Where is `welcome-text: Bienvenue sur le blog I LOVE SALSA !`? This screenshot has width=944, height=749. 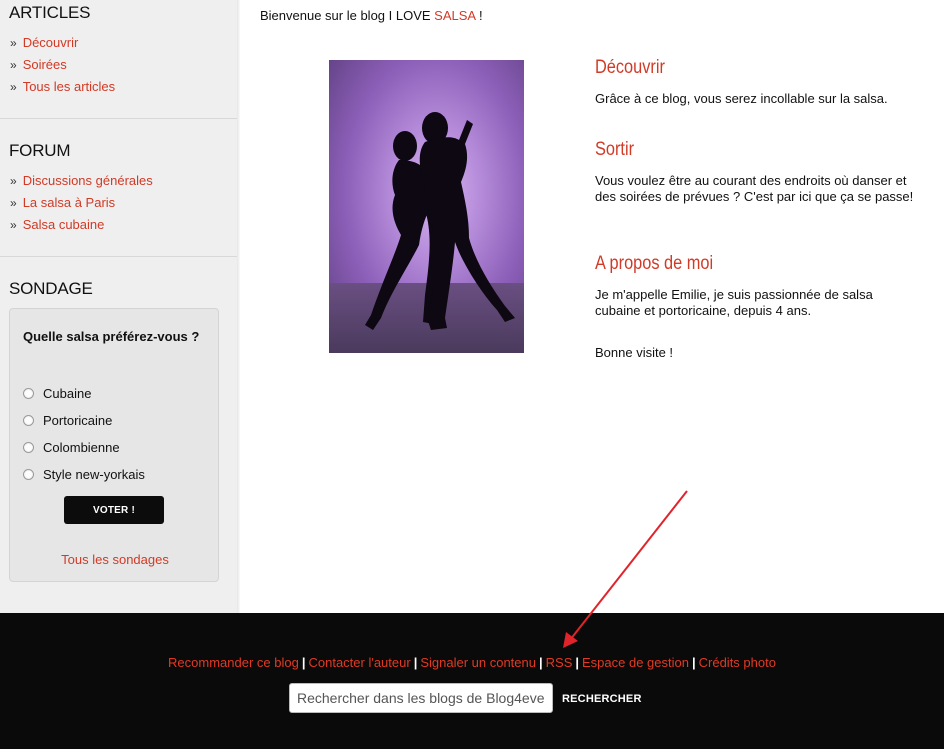 welcome-text: Bienvenue sur le blog I LOVE SALSA ! is located at coordinates (371, 15).